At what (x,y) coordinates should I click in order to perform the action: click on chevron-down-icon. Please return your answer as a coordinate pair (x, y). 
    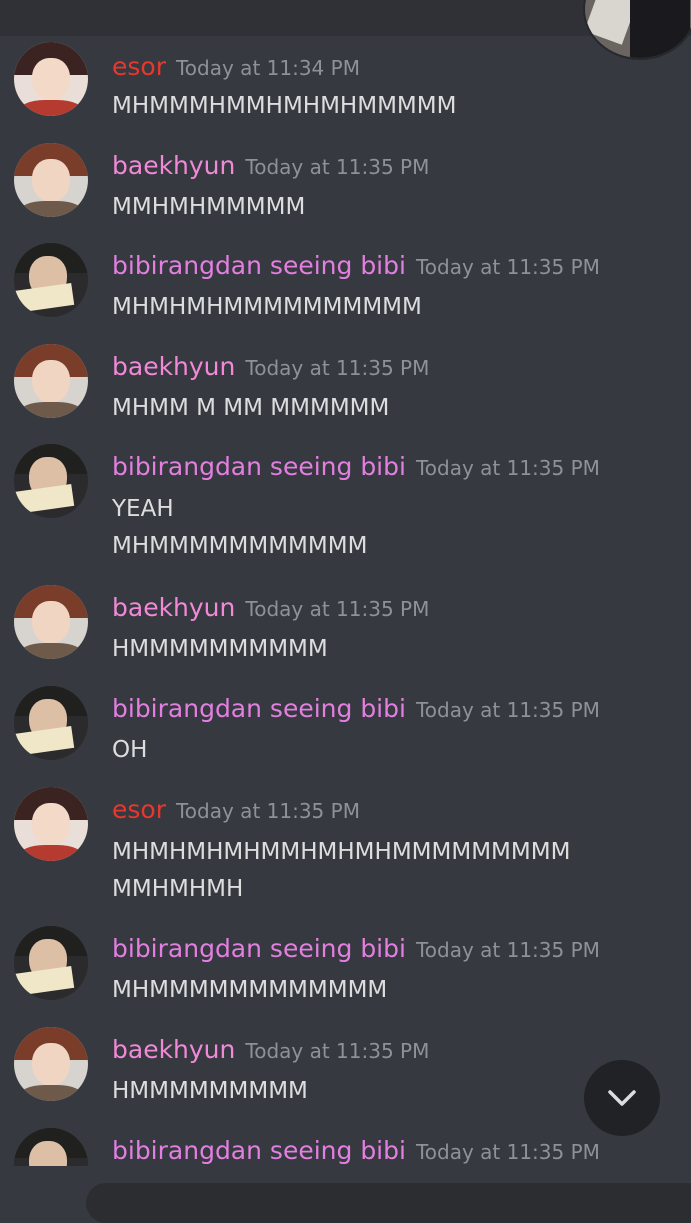
    Looking at the image, I should click on (622, 1098).